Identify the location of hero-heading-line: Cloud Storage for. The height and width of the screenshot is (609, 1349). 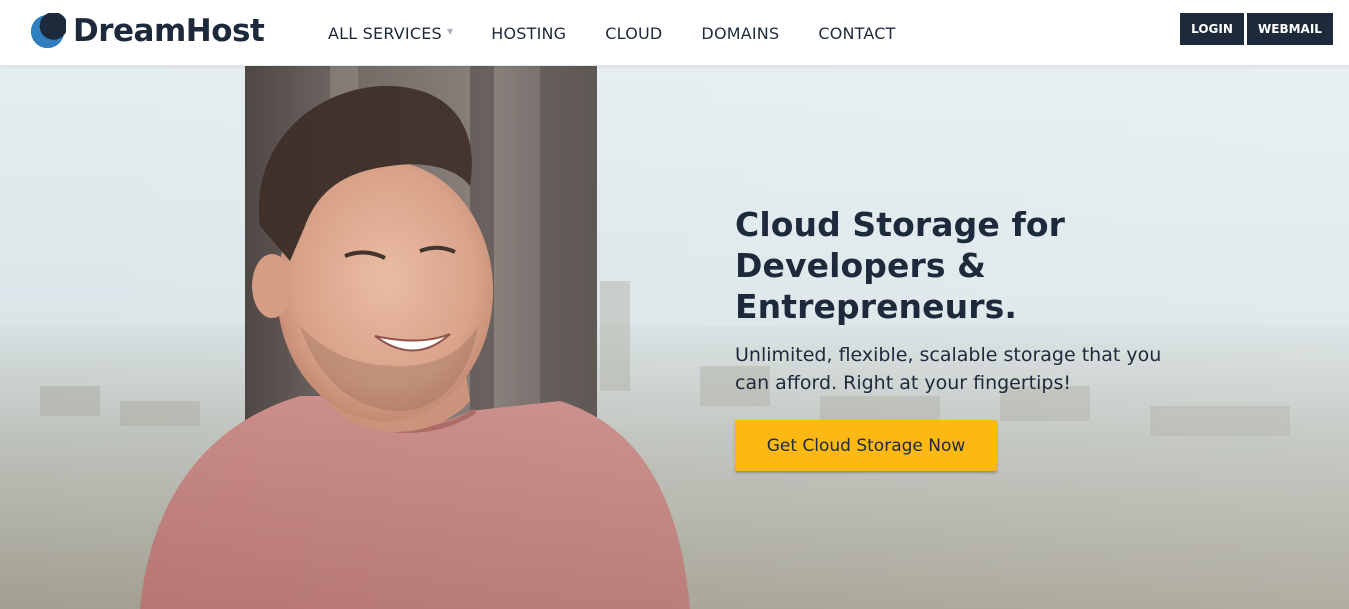
(900, 224).